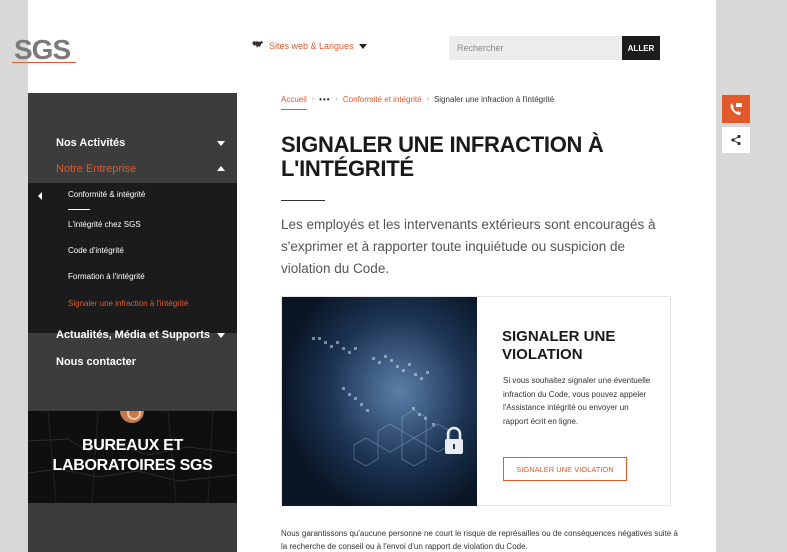 The width and height of the screenshot is (787, 552). I want to click on sidebar-item-actualites: Actualités, Média et Supports, so click(132, 335).